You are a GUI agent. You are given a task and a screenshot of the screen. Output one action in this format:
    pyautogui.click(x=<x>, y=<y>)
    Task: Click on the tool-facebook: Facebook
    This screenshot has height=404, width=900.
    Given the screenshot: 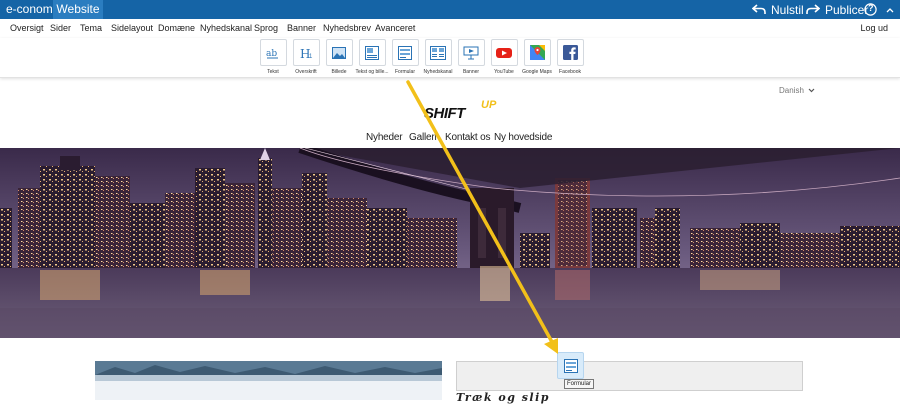 What is the action you would take?
    pyautogui.click(x=570, y=57)
    